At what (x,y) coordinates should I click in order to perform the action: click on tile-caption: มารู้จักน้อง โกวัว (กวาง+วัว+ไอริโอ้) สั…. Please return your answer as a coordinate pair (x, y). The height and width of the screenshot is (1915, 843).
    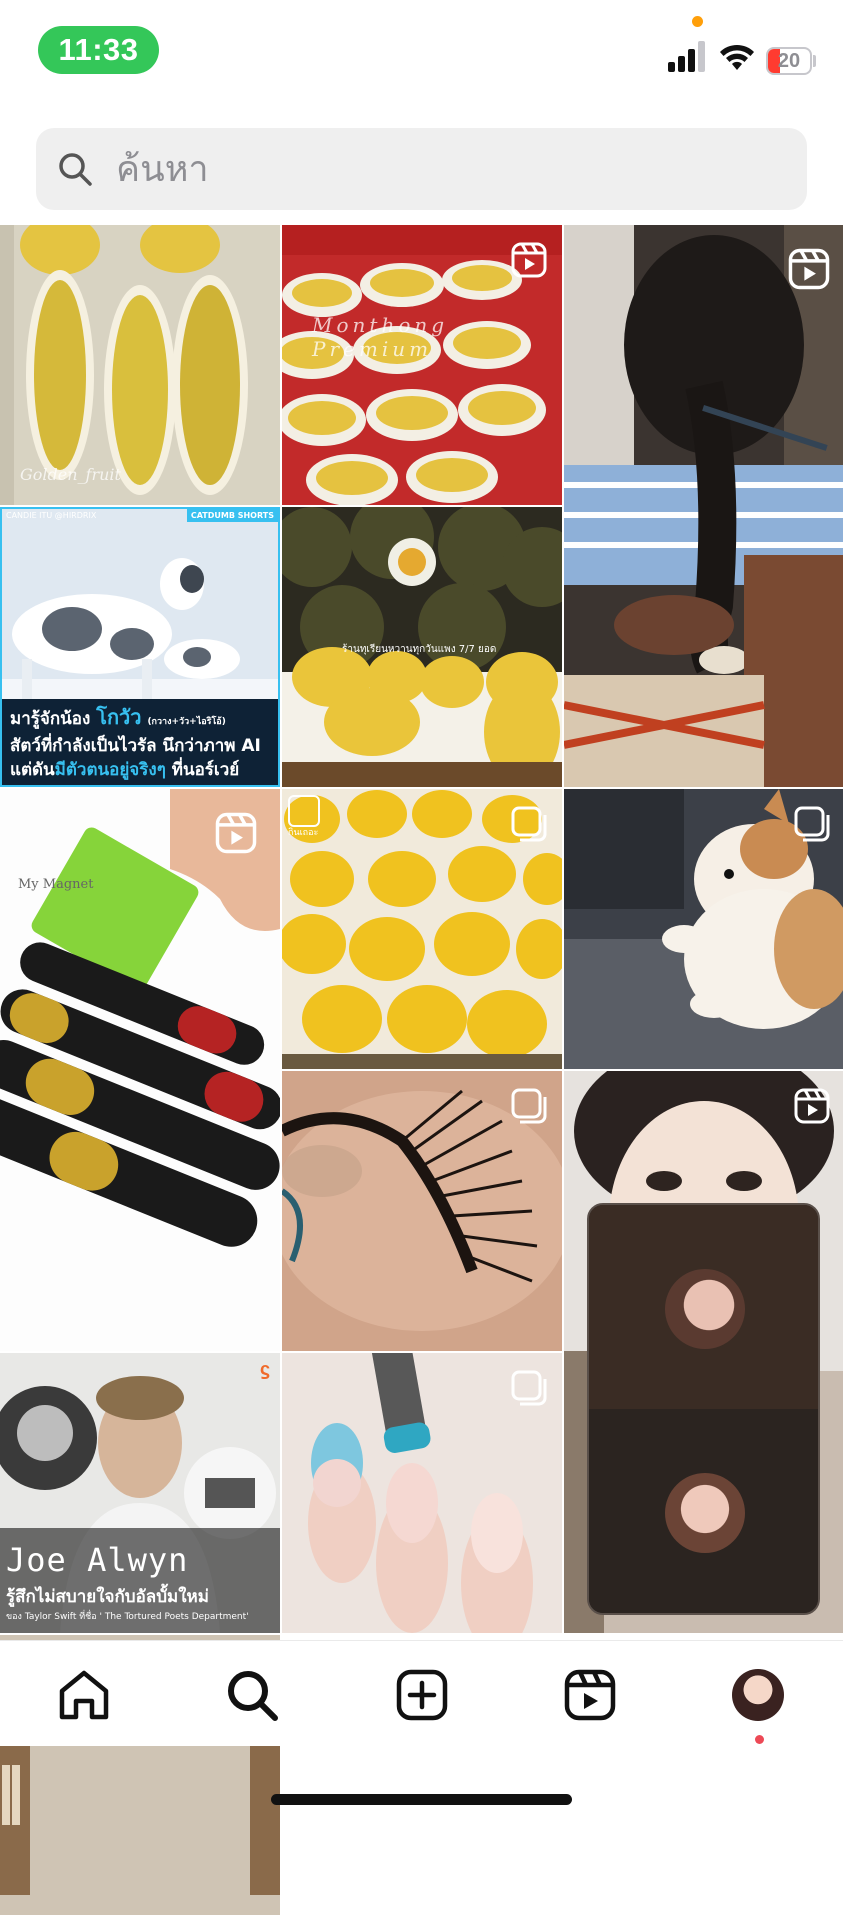
    Looking at the image, I should click on (140, 743).